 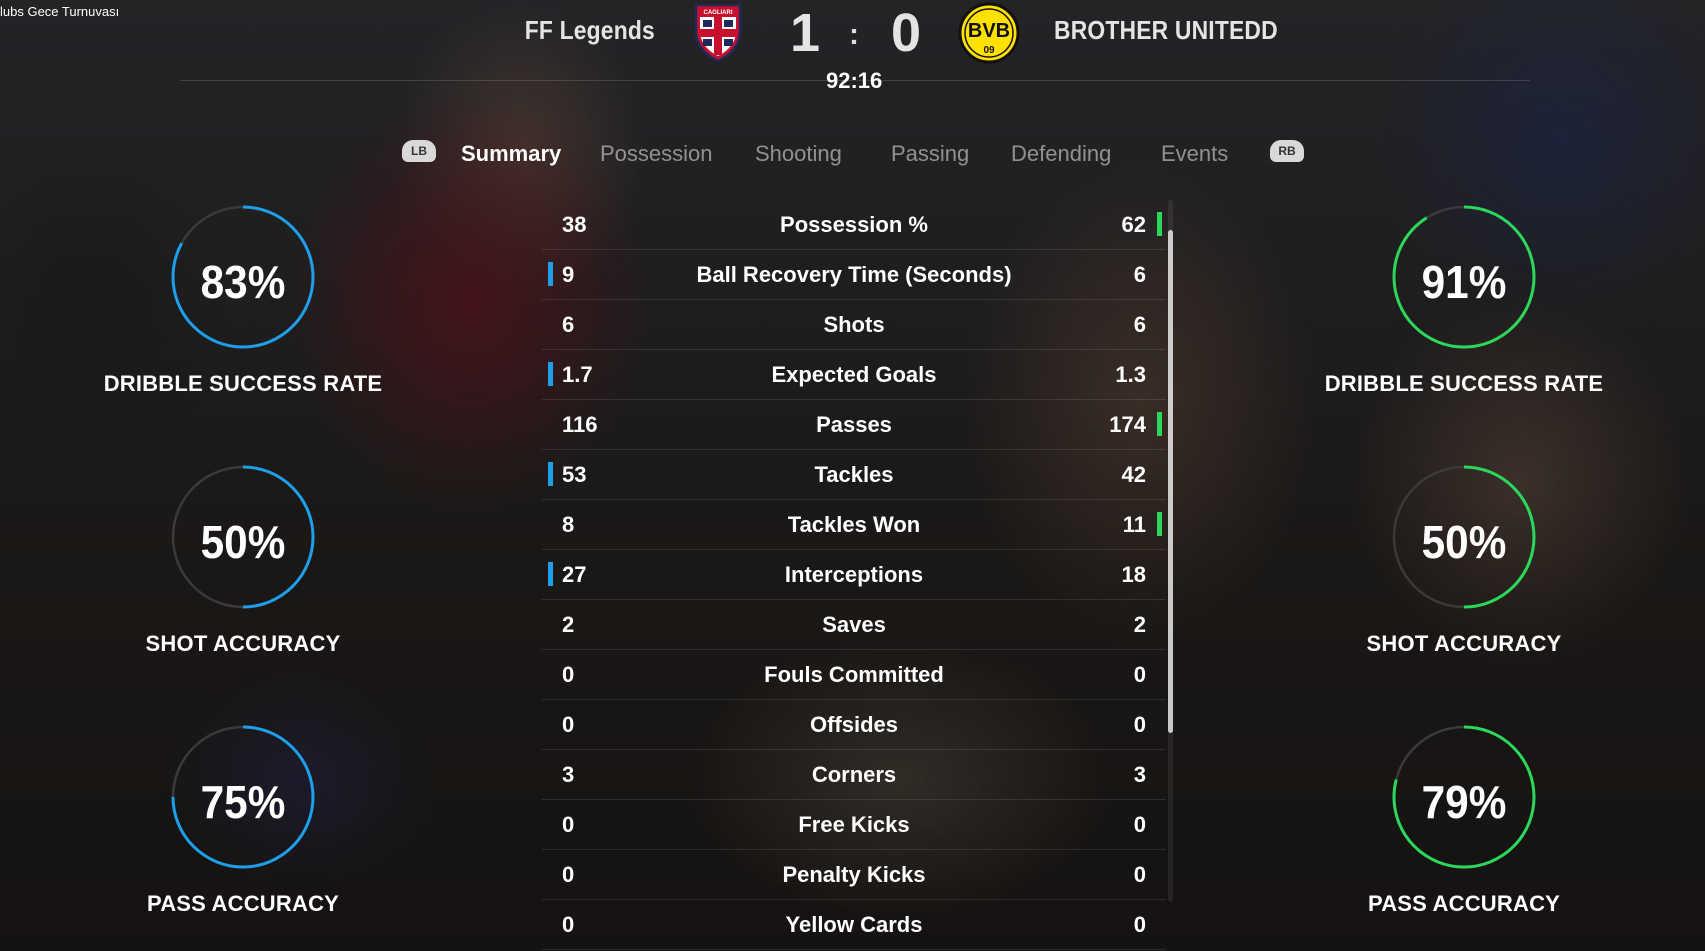 What do you see at coordinates (1170, 481) in the screenshot?
I see `stats-scrollbar-thumb` at bounding box center [1170, 481].